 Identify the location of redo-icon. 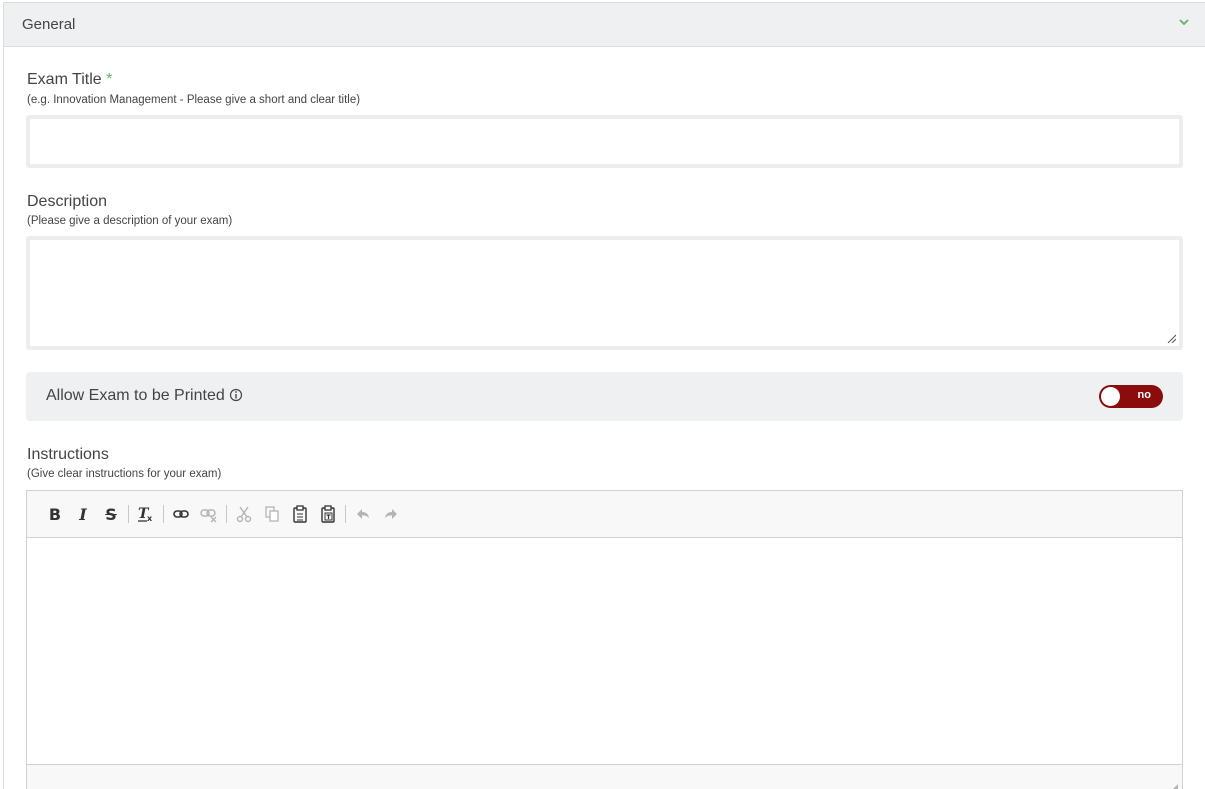
(391, 514).